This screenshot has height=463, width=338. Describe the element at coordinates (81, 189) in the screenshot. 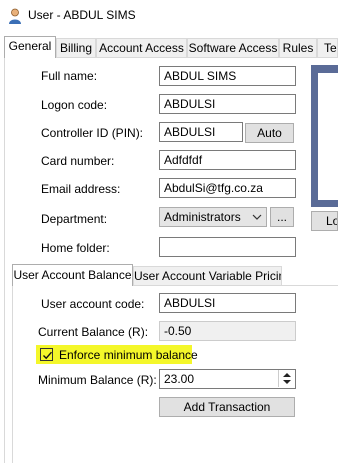

I see `email-label: Email address:` at that location.